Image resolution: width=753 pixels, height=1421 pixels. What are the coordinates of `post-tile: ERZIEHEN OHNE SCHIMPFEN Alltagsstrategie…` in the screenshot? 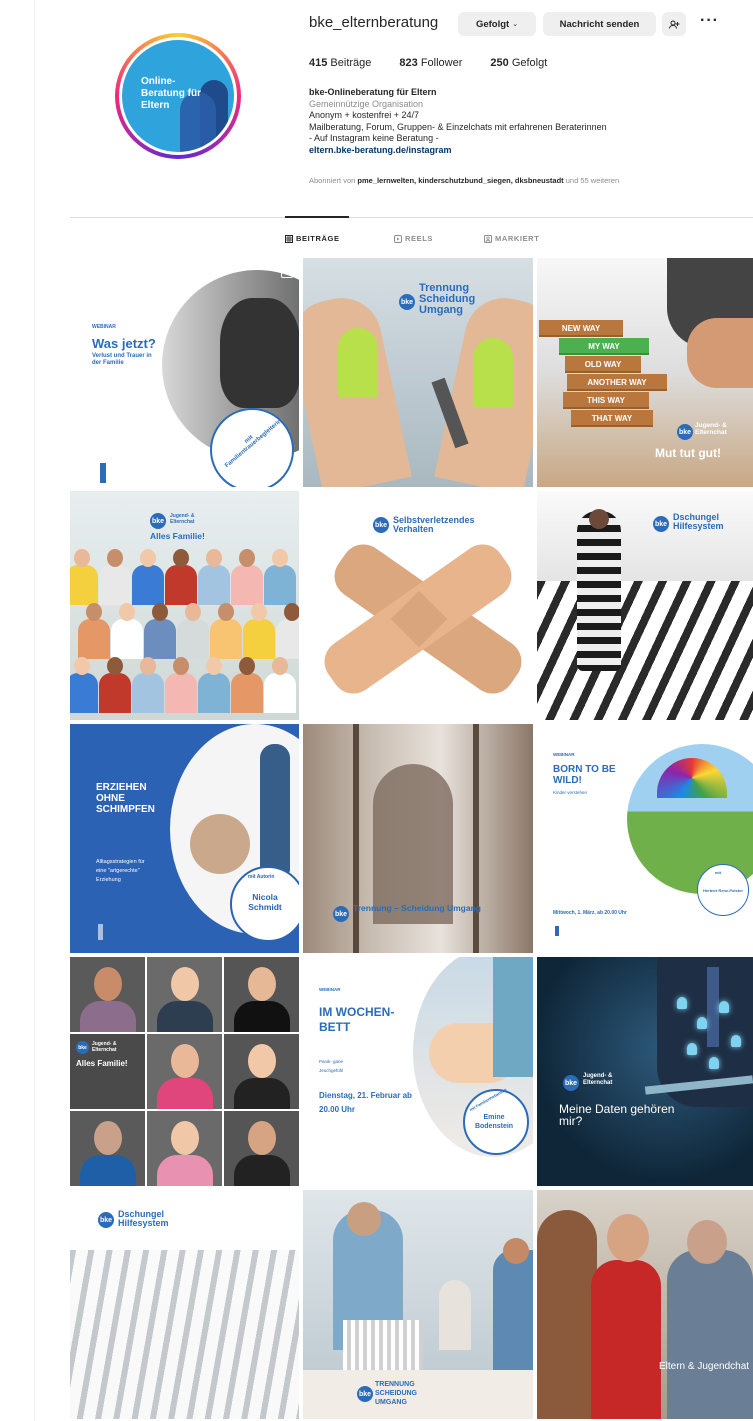 It's located at (184, 838).